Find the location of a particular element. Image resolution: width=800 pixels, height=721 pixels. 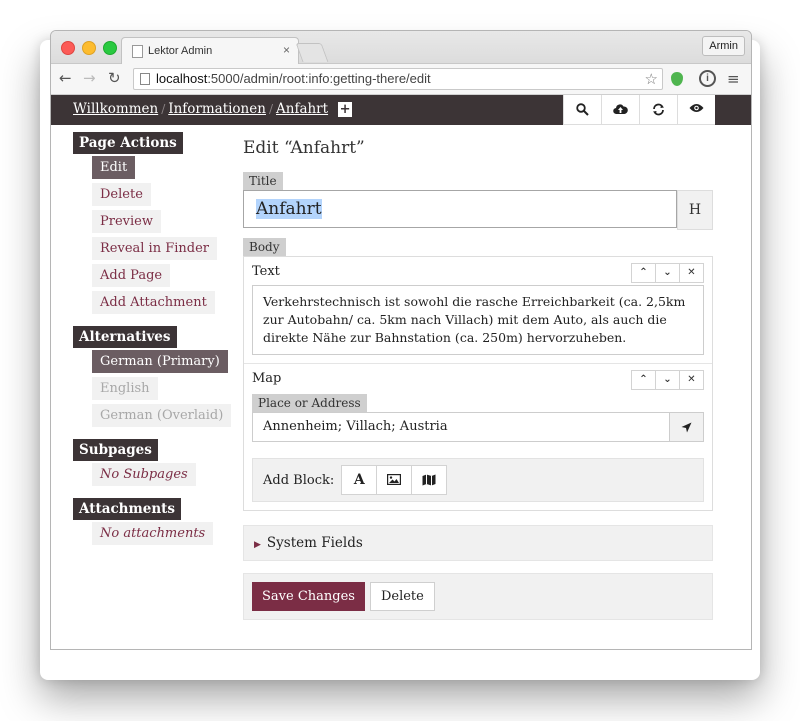

page-title: Edit “Anfahrt” is located at coordinates (304, 148).